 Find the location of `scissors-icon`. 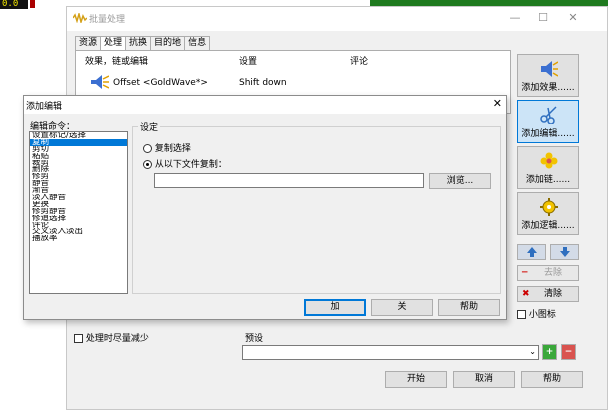

scissors-icon is located at coordinates (548, 115).